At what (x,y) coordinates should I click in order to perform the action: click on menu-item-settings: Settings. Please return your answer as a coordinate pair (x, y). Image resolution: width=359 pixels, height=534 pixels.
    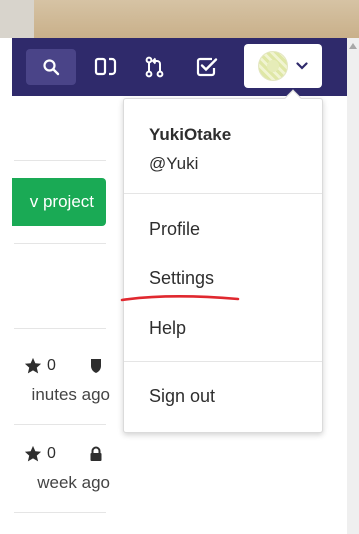
    Looking at the image, I should click on (181, 278).